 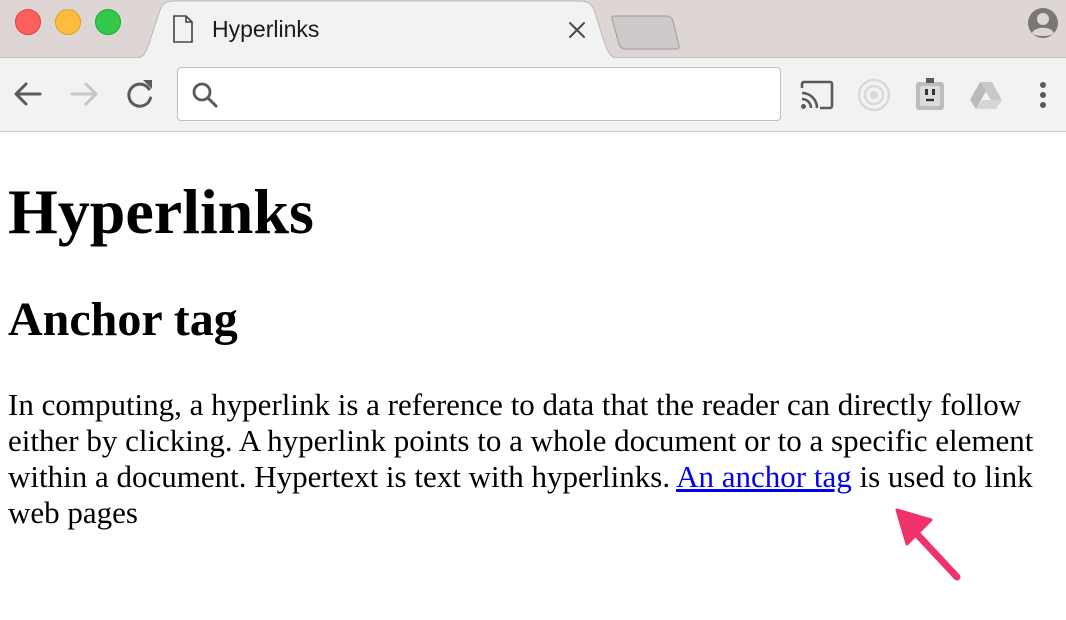 I want to click on close-icon, so click(x=577, y=30).